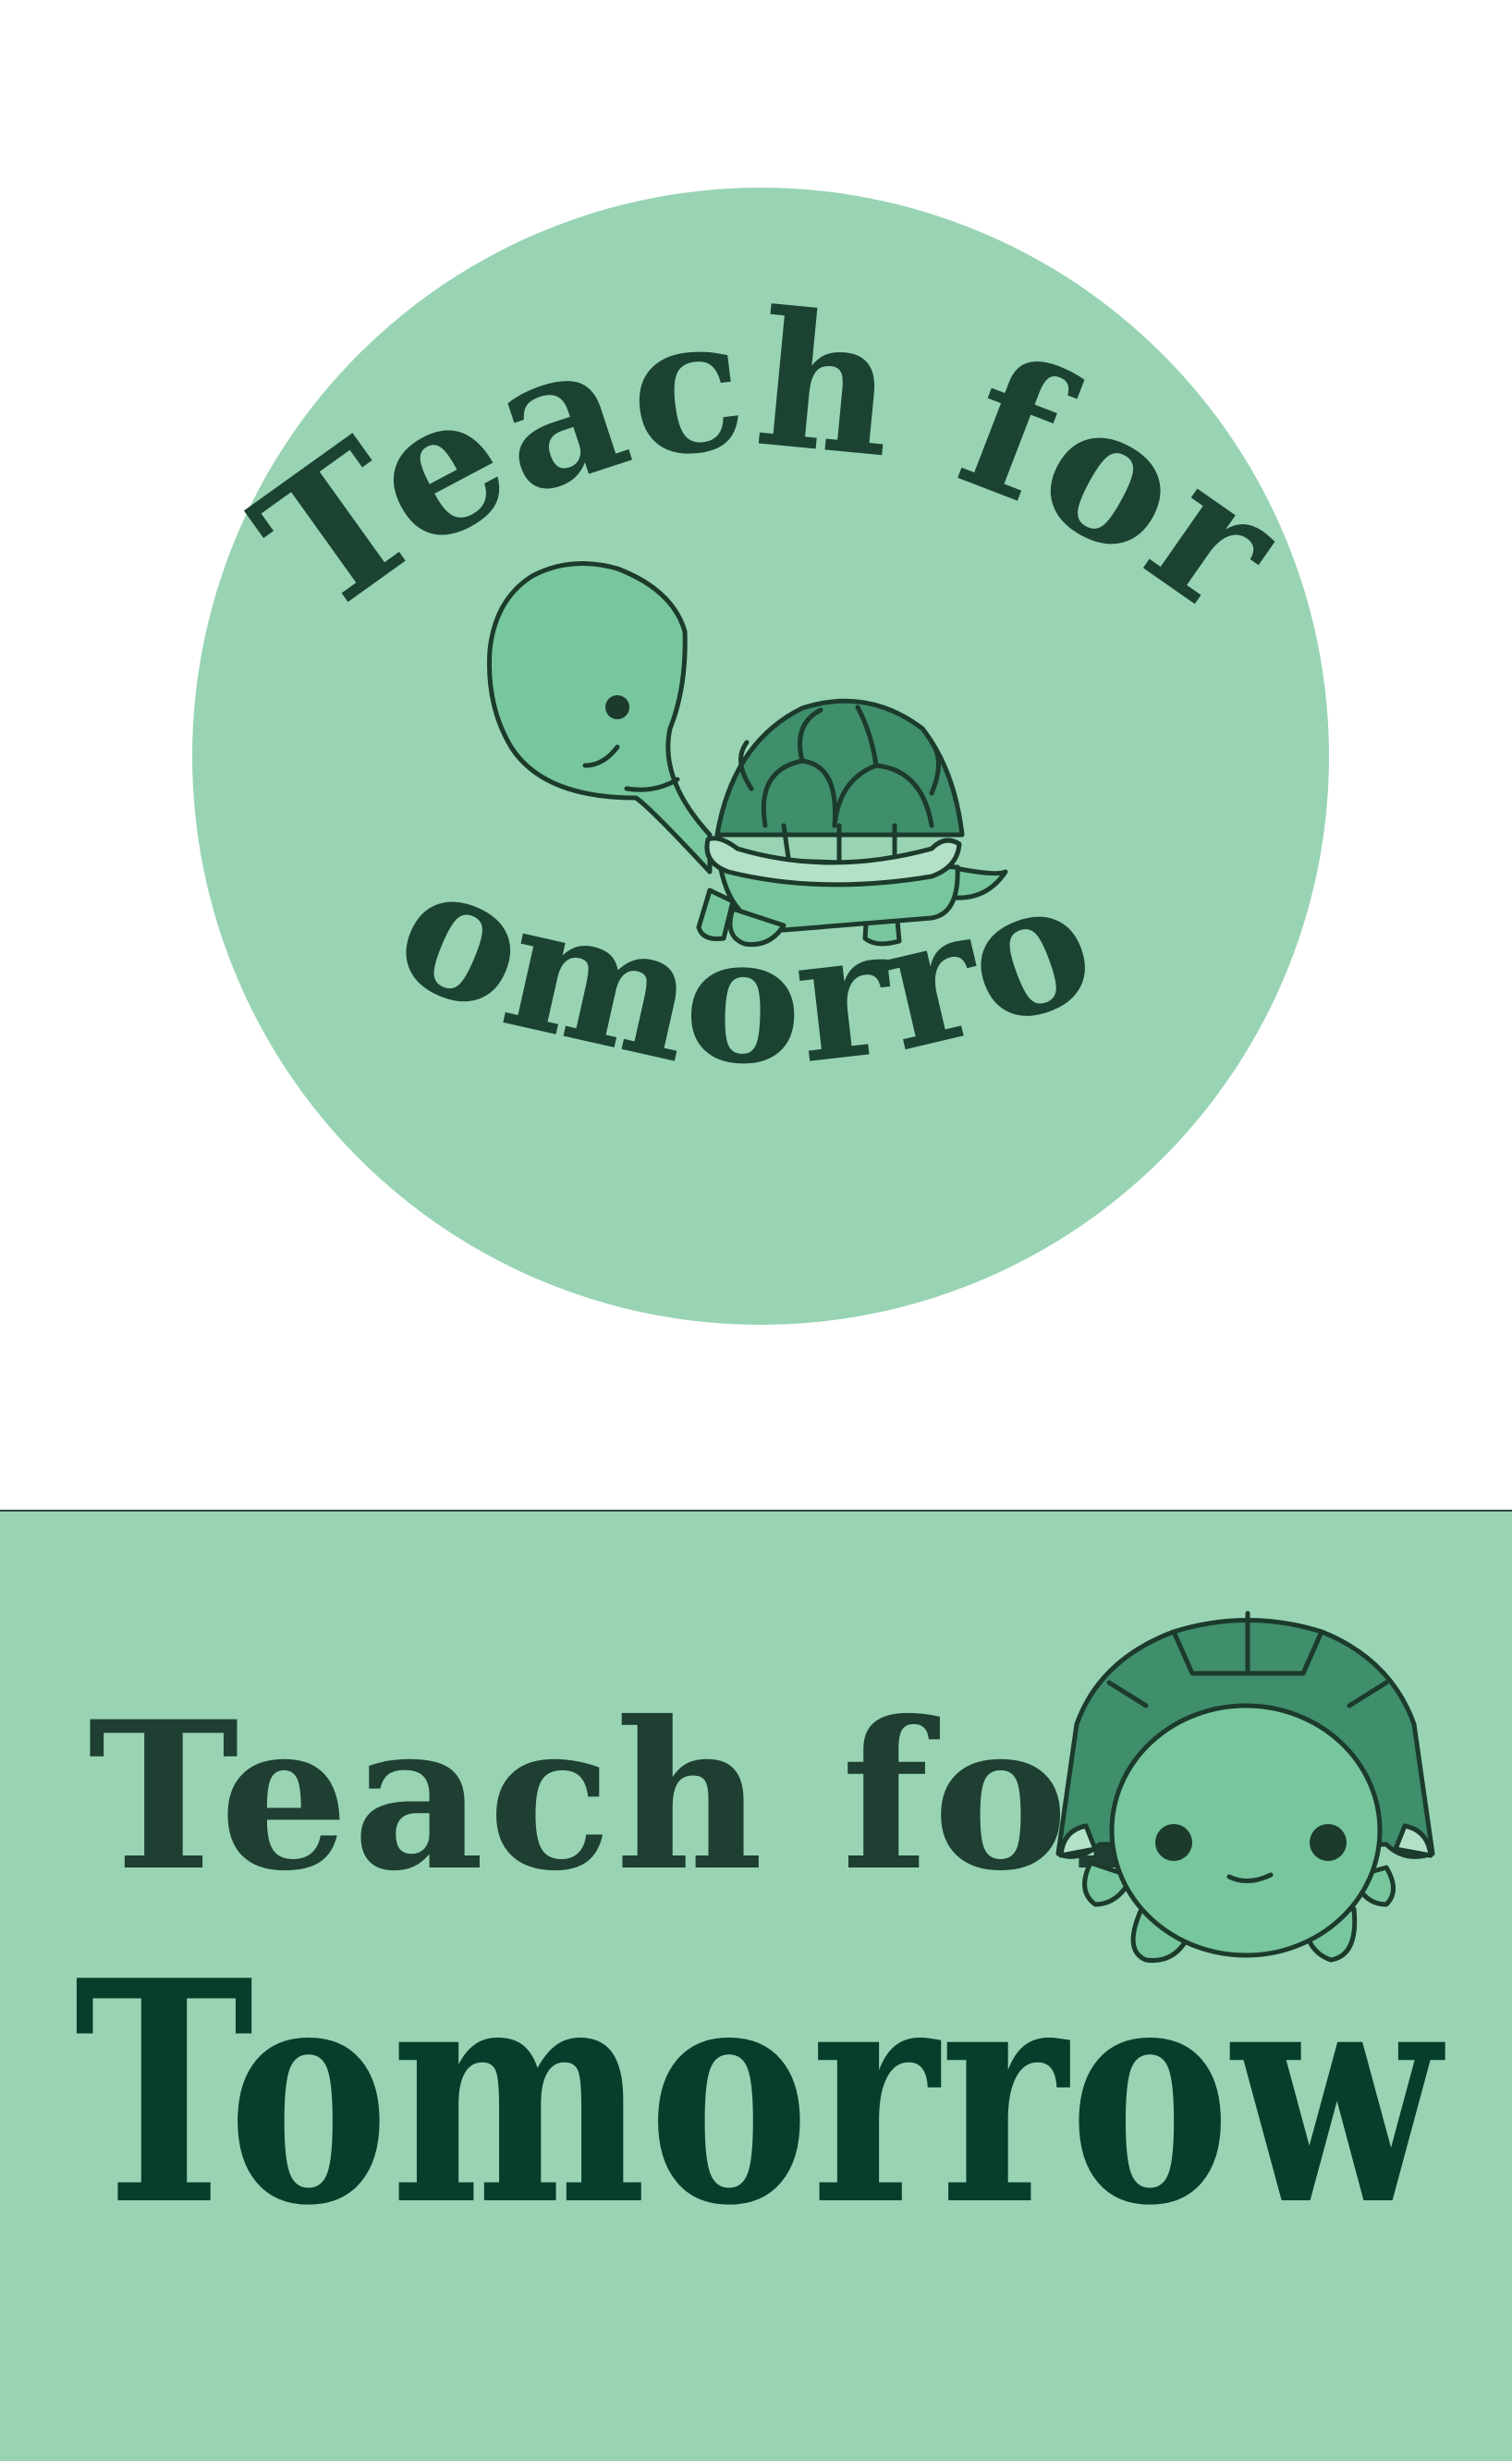  I want to click on turtle-eye-icon, so click(617, 707).